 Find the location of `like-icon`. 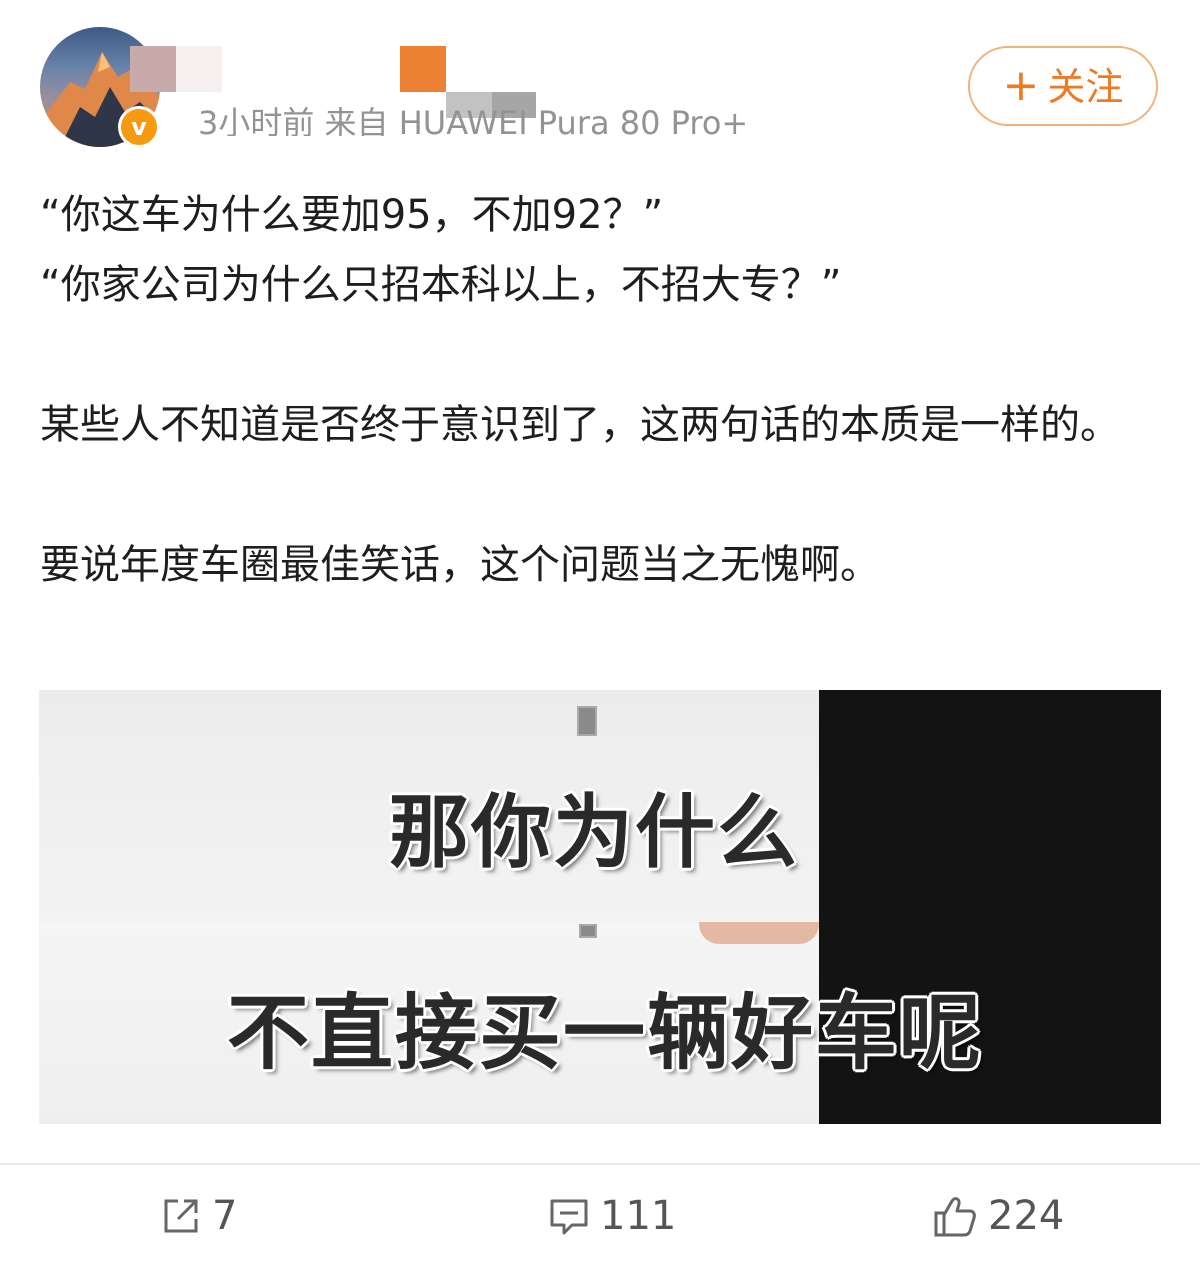

like-icon is located at coordinates (955, 1217).